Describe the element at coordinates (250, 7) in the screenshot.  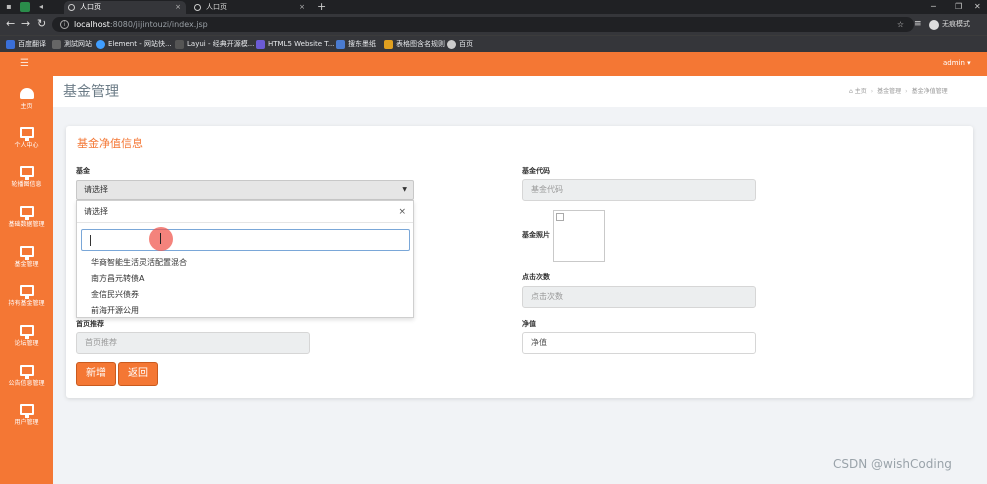
I see `browser-tab-inactive: 人口页 ×` at that location.